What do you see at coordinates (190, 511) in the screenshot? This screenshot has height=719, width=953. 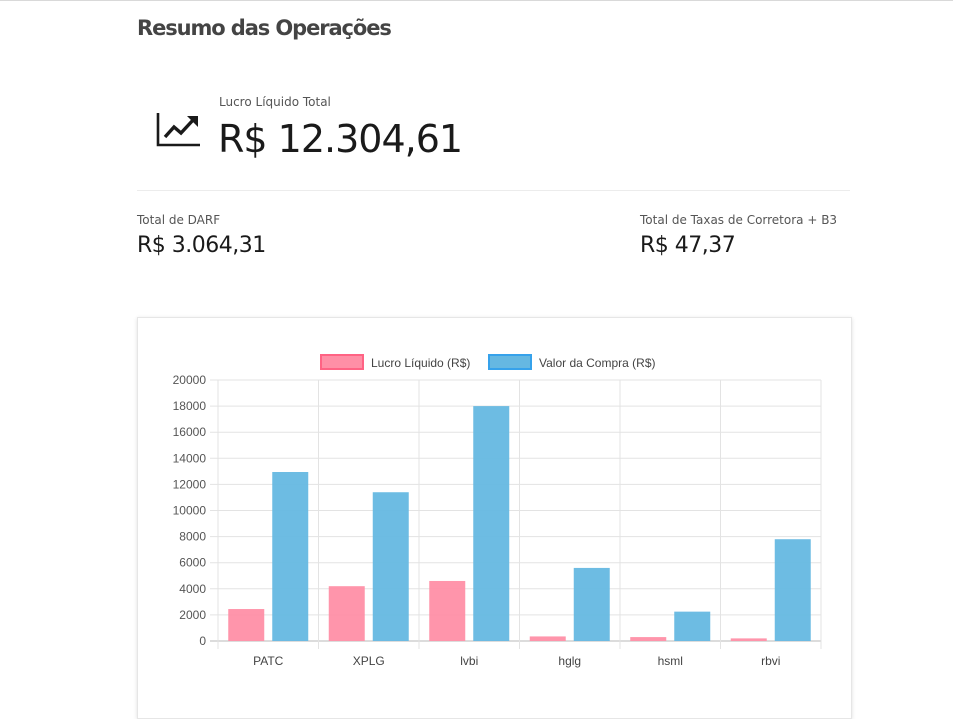 I see `y-tick-label: 10000` at bounding box center [190, 511].